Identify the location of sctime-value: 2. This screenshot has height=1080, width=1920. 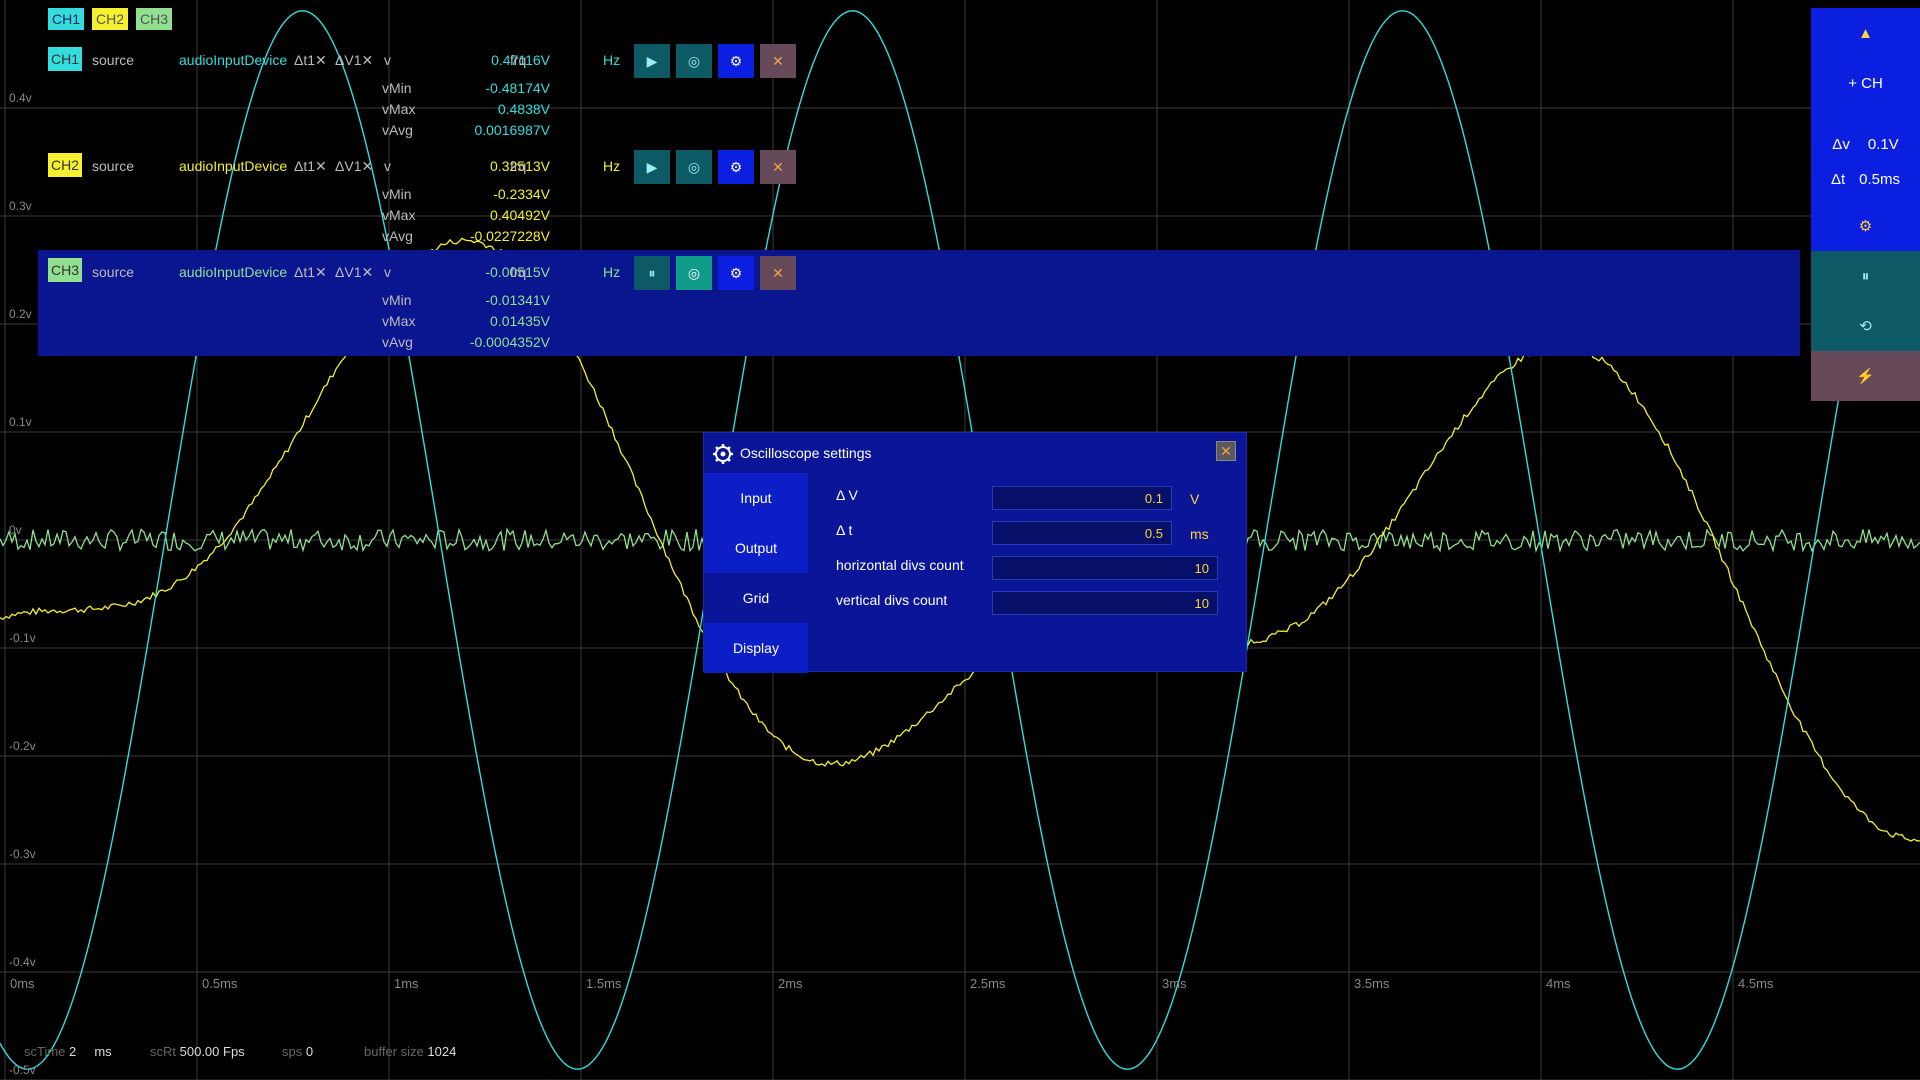
(73, 1051).